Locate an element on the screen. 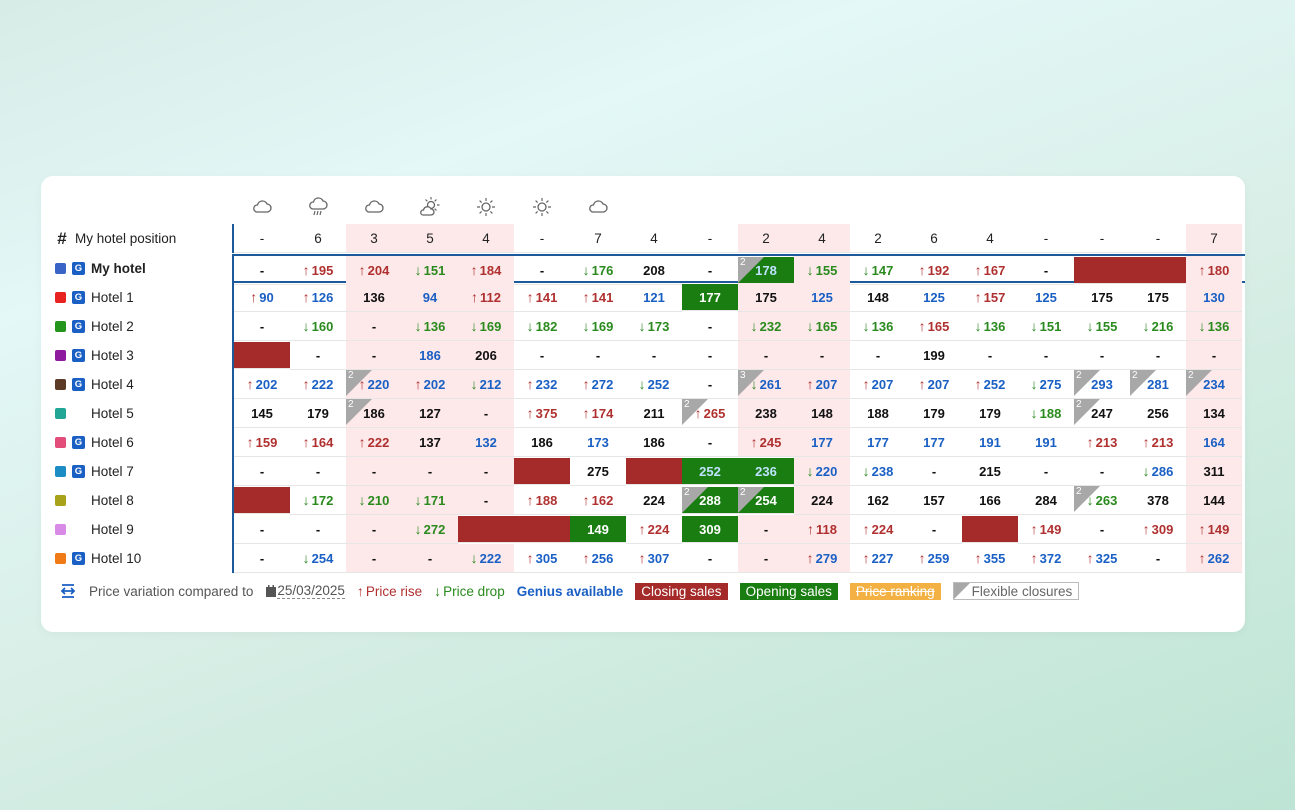 The width and height of the screenshot is (1295, 810). rate-cell: ↑ 372 is located at coordinates (1046, 558).